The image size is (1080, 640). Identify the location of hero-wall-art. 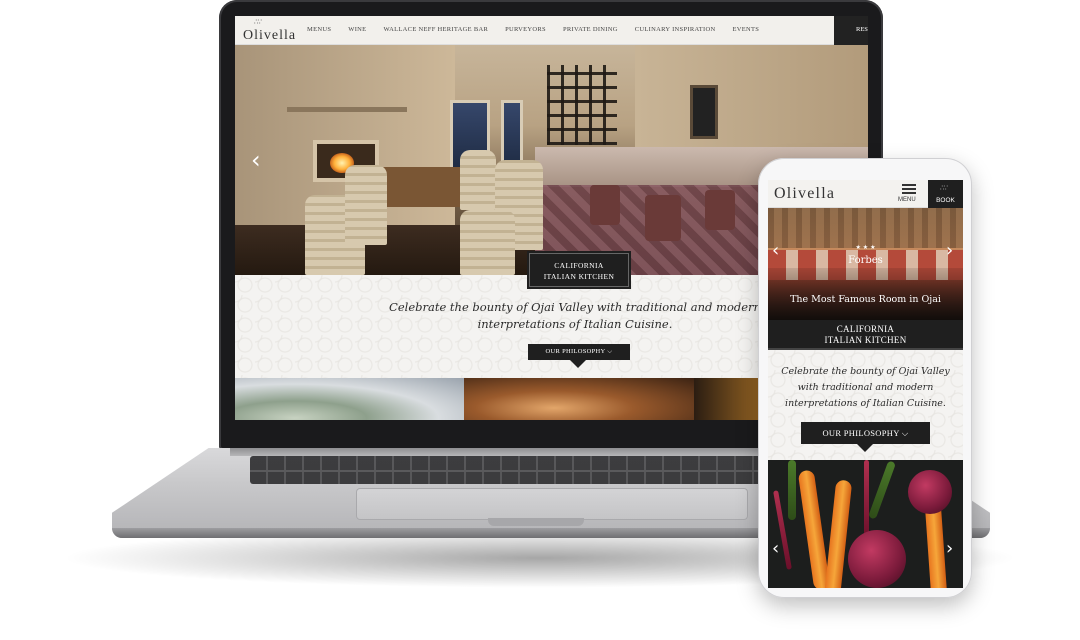
(704, 112).